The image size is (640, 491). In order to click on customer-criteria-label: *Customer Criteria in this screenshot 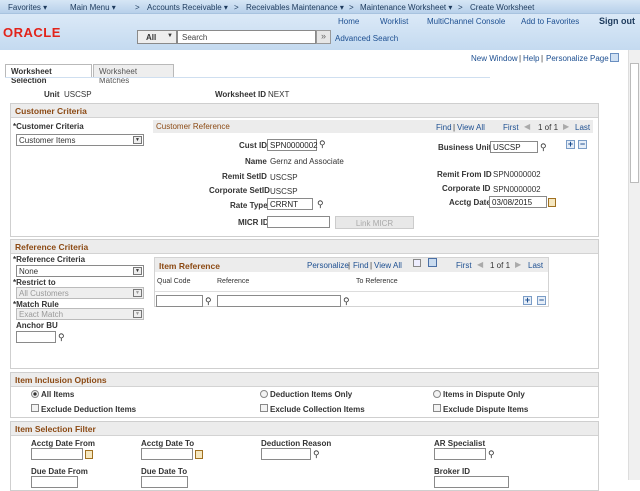, I will do `click(48, 126)`.